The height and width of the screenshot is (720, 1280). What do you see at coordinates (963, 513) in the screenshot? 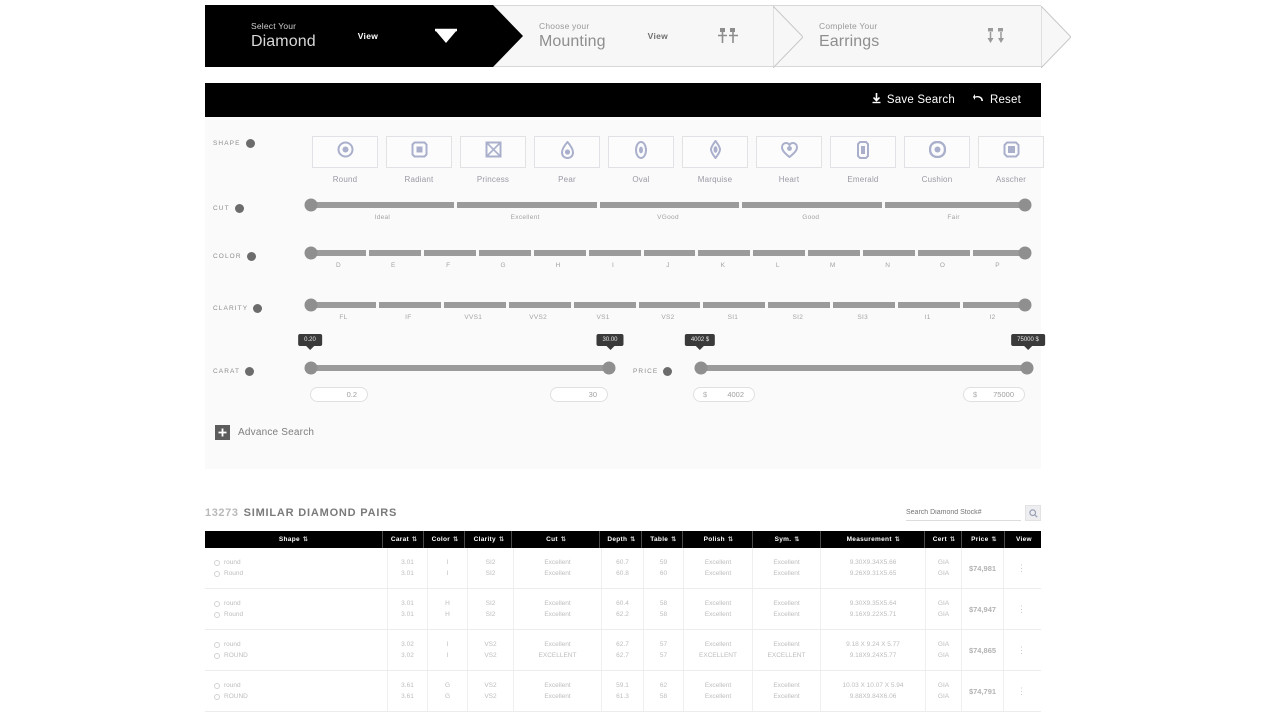
I see `search-input` at bounding box center [963, 513].